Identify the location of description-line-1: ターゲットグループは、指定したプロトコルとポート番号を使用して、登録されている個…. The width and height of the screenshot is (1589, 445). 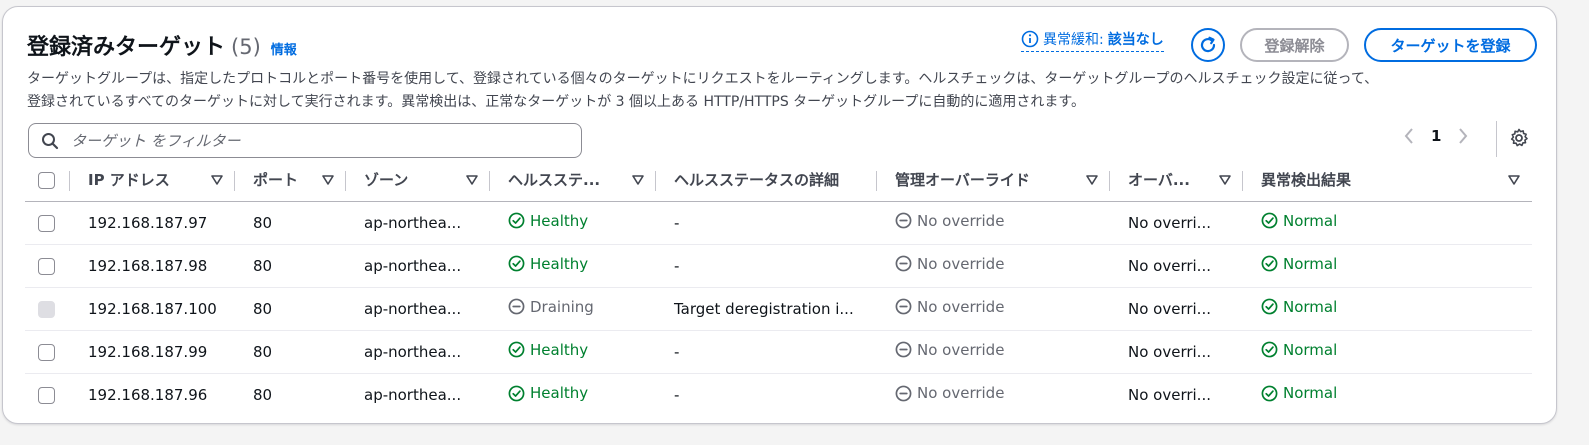
(703, 79).